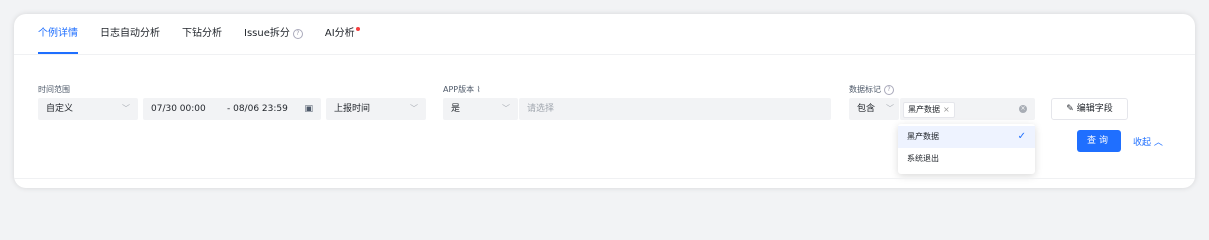 Image resolution: width=1209 pixels, height=240 pixels. Describe the element at coordinates (257, 109) in the screenshot. I see `date-end: - 08/06 23:59` at that location.